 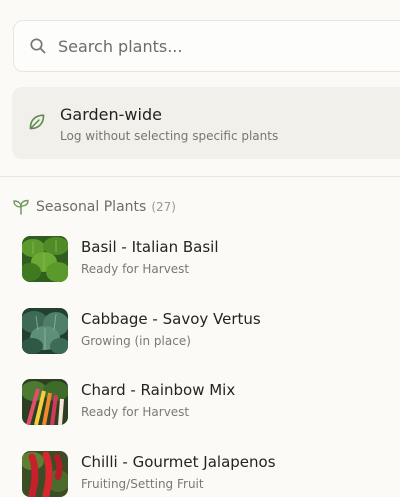 What do you see at coordinates (169, 136) in the screenshot?
I see `garden-wide-subtitle: Log without selecting specific plants` at bounding box center [169, 136].